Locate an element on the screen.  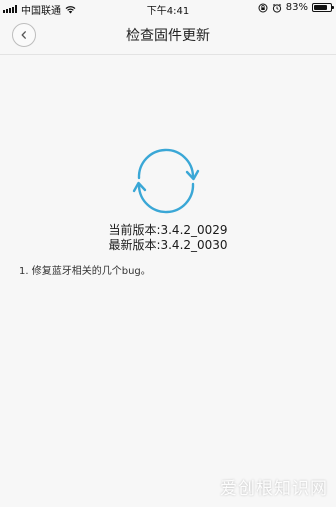
latest-version: 最新版本:3.4.2_0030 is located at coordinates (168, 245).